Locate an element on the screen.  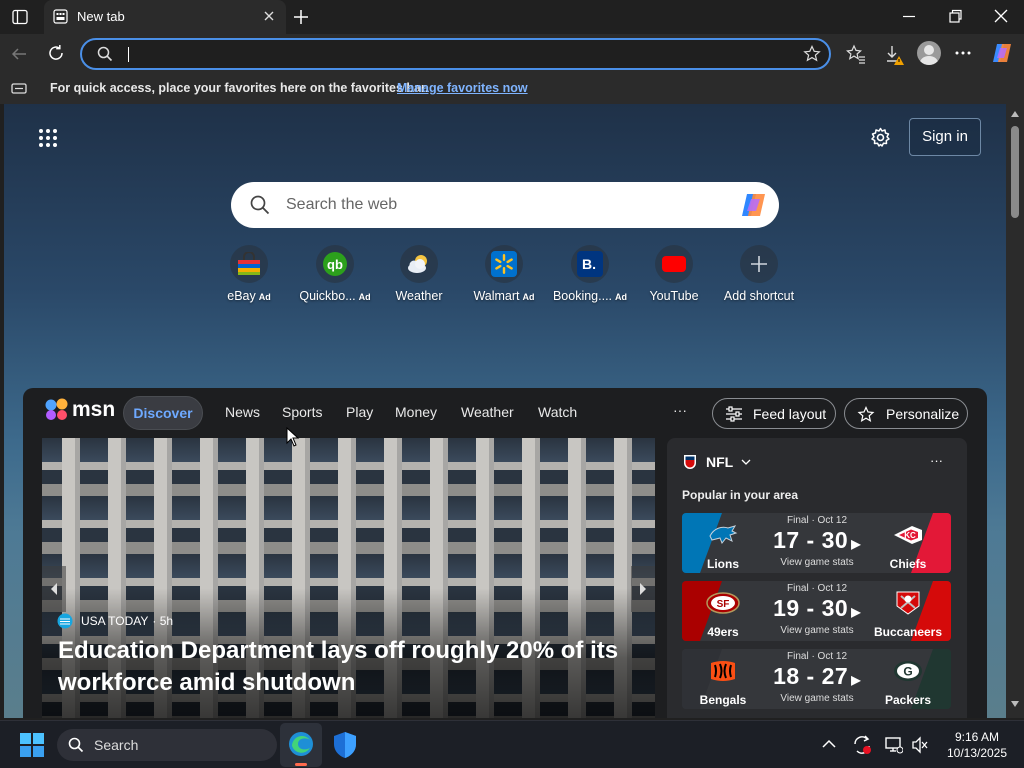
favorite-star-icon is located at coordinates (812, 54).